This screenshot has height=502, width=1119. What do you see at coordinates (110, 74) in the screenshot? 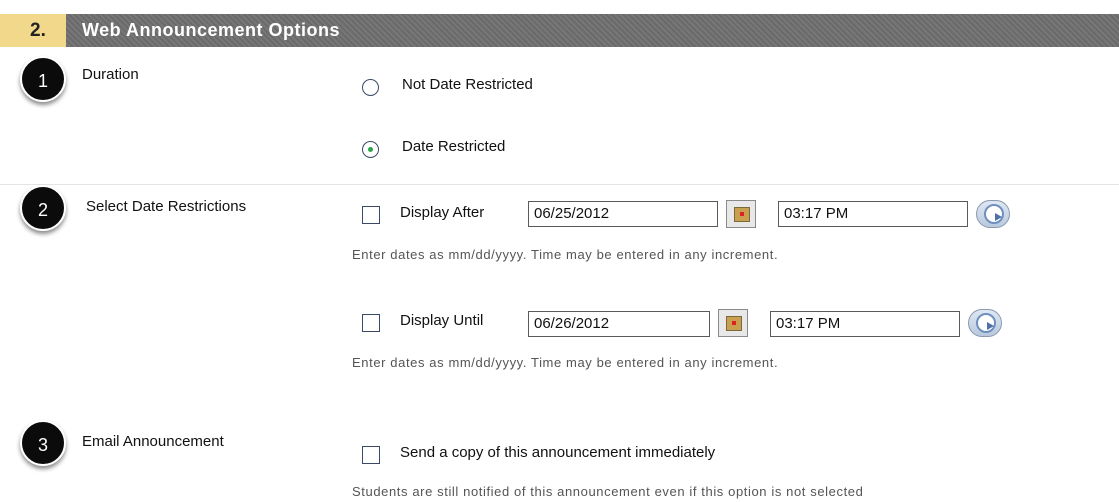
I see `duration-label: Duration` at bounding box center [110, 74].